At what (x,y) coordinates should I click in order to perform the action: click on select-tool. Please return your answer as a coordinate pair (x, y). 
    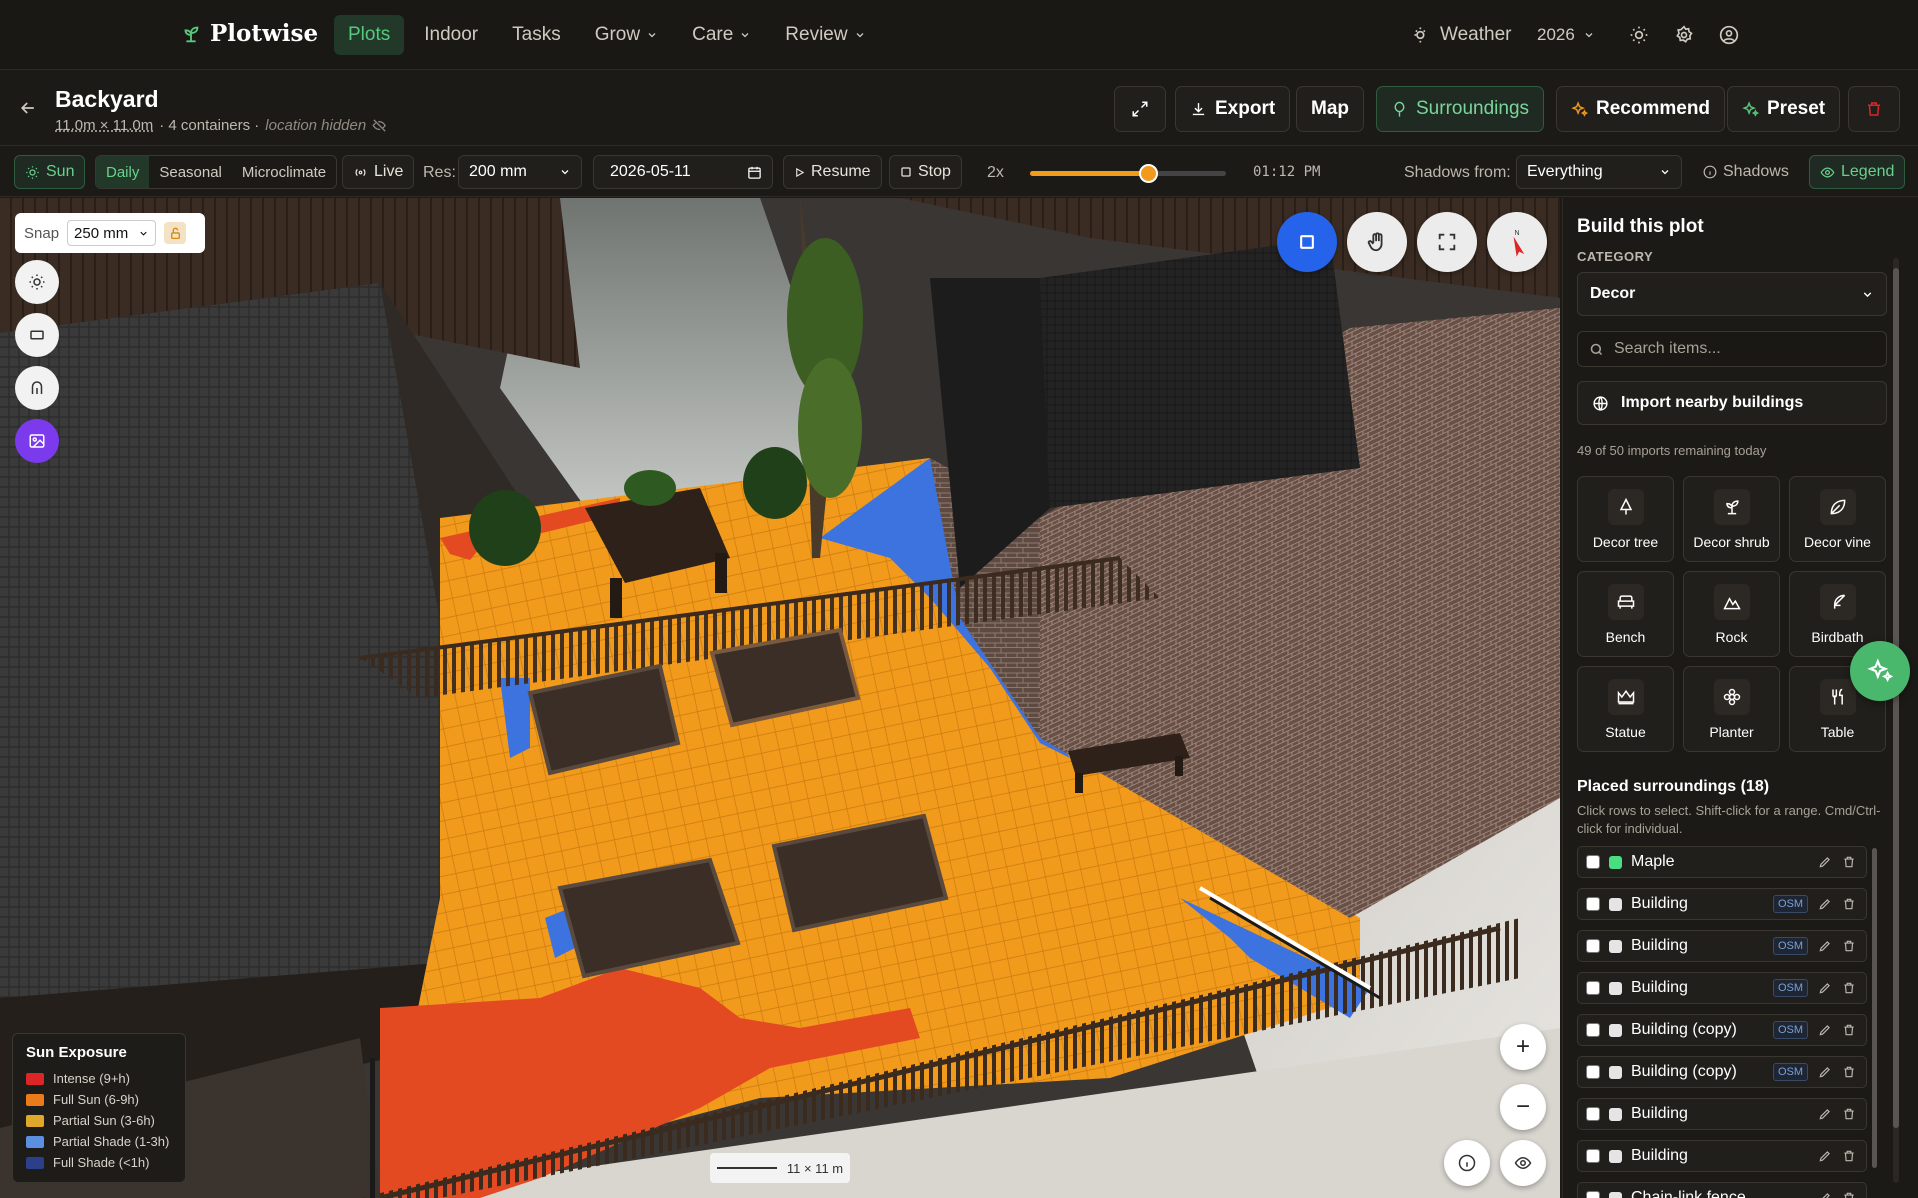
    Looking at the image, I should click on (1307, 242).